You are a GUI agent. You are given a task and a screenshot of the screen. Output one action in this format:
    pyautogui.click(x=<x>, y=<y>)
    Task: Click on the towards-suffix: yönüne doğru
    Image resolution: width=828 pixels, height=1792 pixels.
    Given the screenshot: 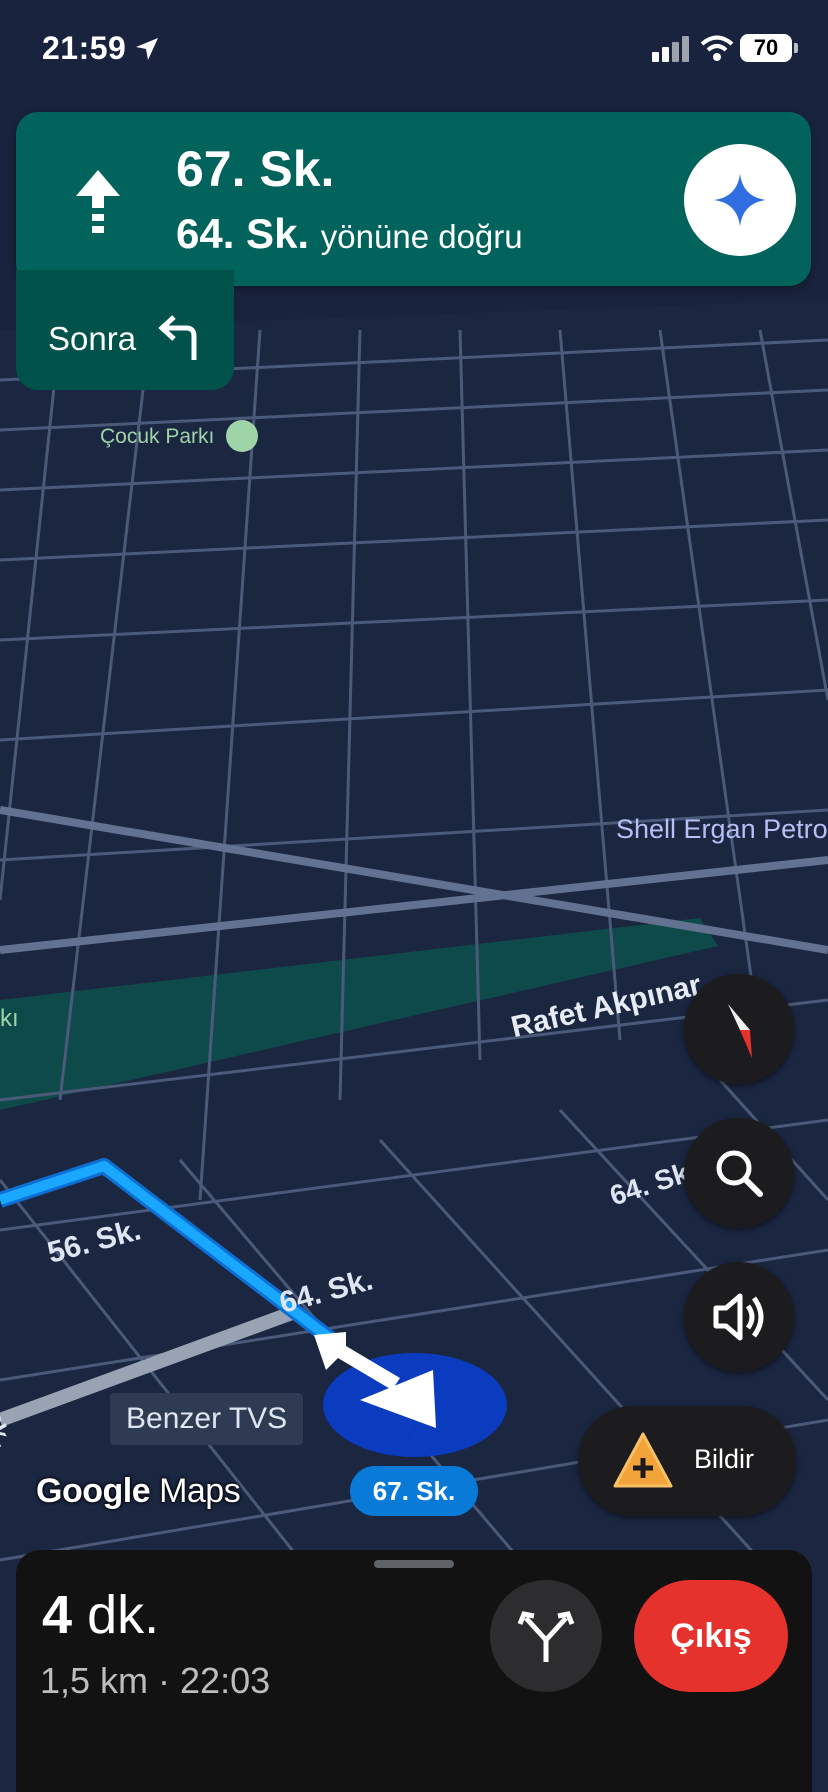 What is the action you would take?
    pyautogui.click(x=421, y=236)
    